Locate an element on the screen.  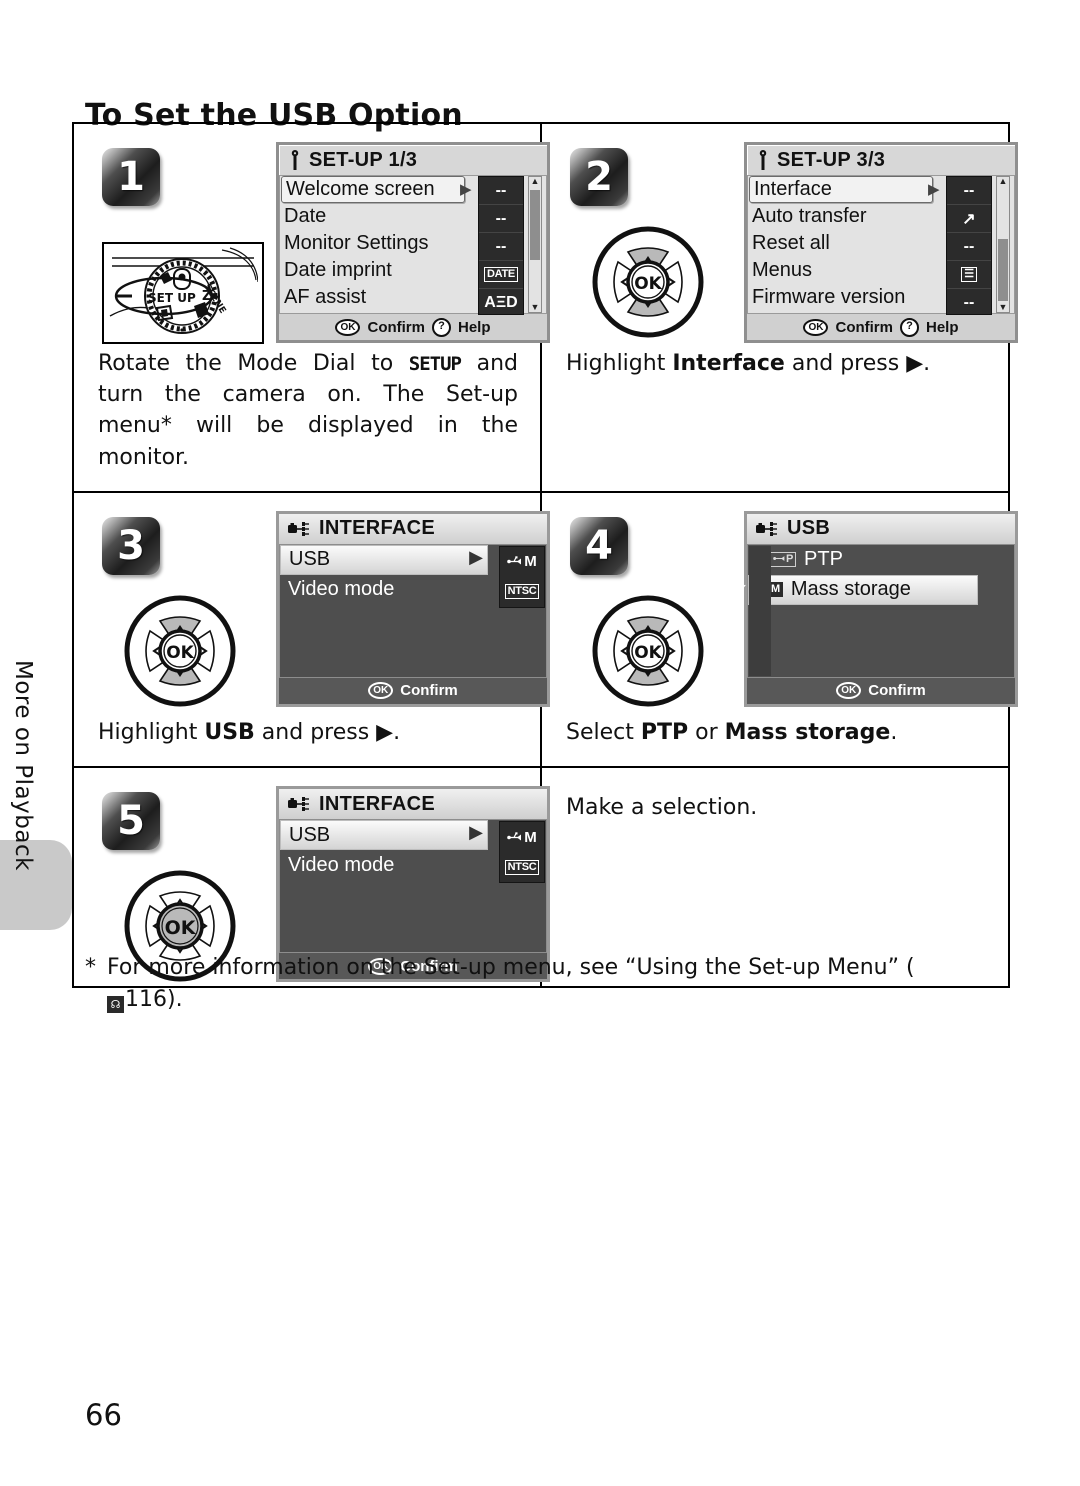
usb-ptp-chip-icon: P is located at coordinates (783, 560).